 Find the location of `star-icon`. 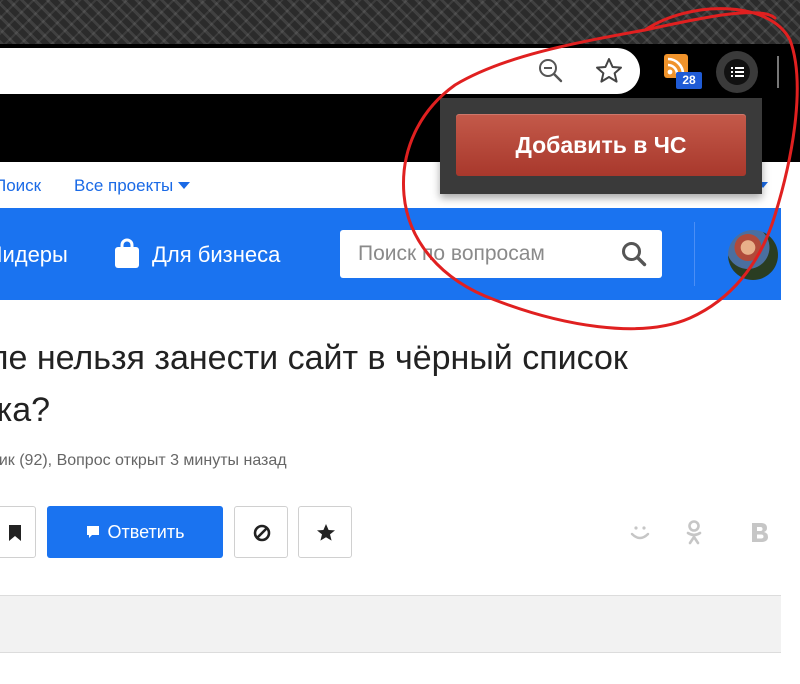

star-icon is located at coordinates (326, 532).